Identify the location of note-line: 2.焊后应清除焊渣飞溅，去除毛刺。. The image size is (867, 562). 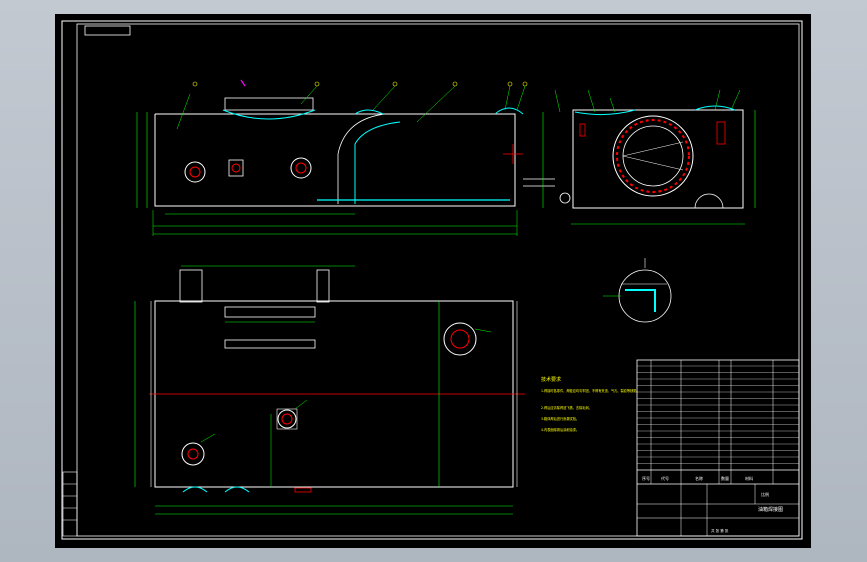
(566, 407).